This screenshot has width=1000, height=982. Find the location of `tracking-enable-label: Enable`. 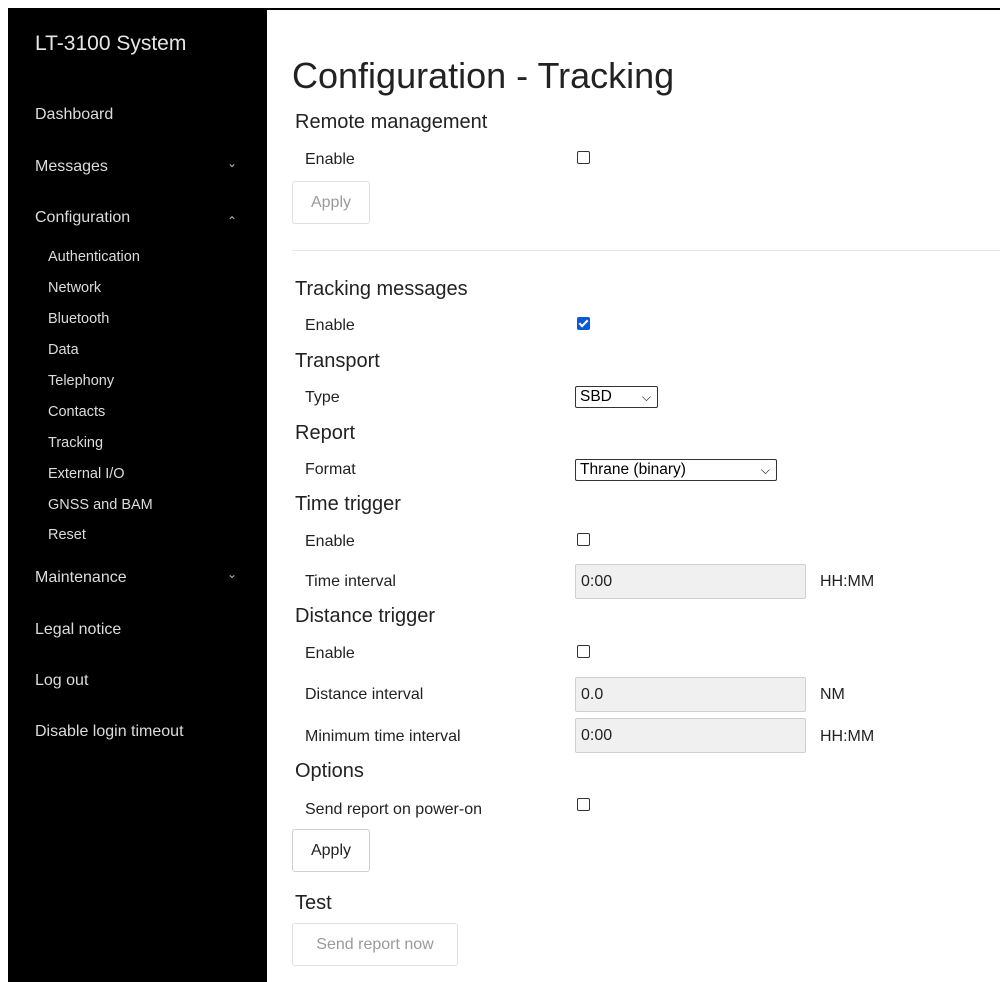

tracking-enable-label: Enable is located at coordinates (330, 325).